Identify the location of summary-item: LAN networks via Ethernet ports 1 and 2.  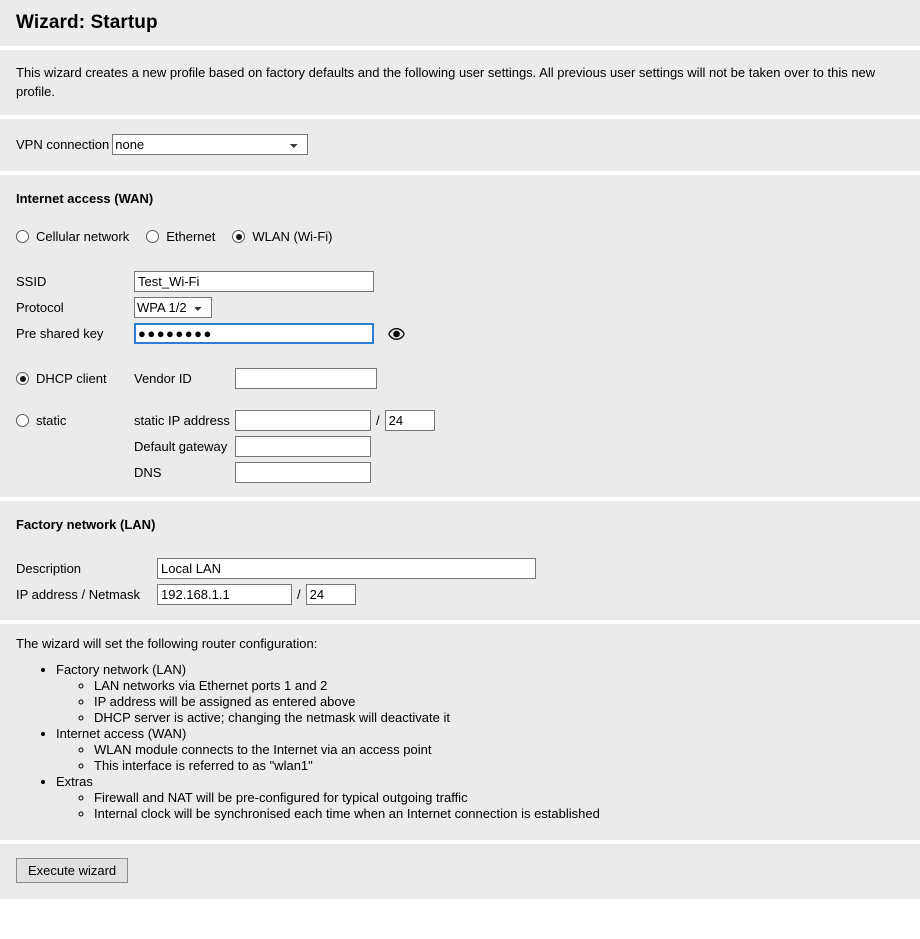
(499, 686).